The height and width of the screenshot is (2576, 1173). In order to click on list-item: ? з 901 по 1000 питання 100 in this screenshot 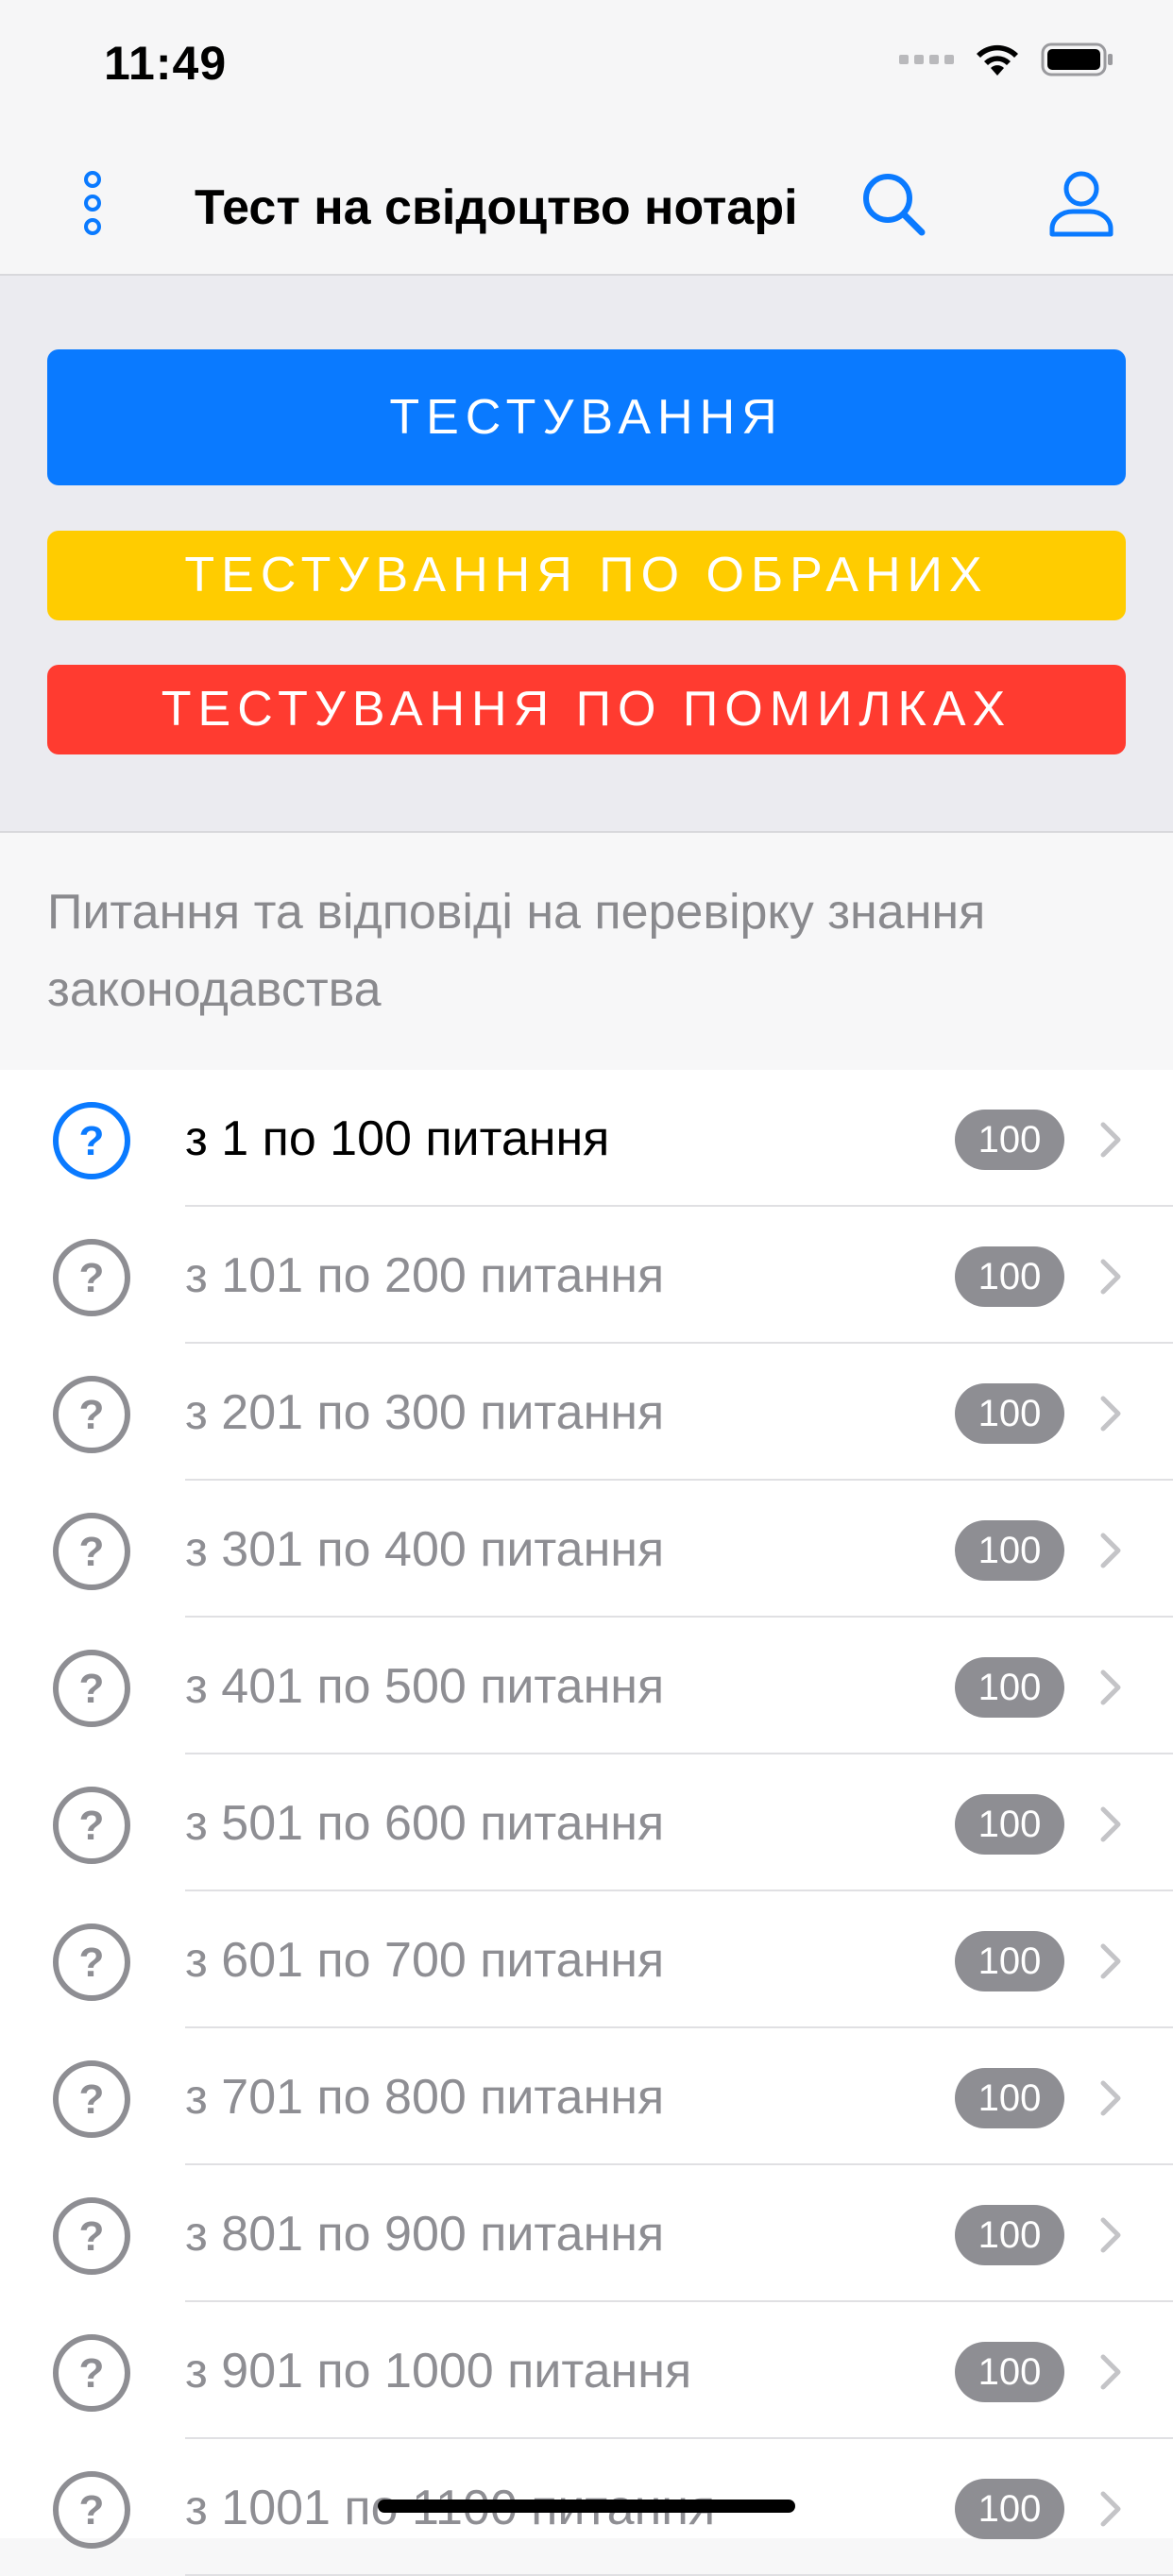, I will do `click(586, 2370)`.